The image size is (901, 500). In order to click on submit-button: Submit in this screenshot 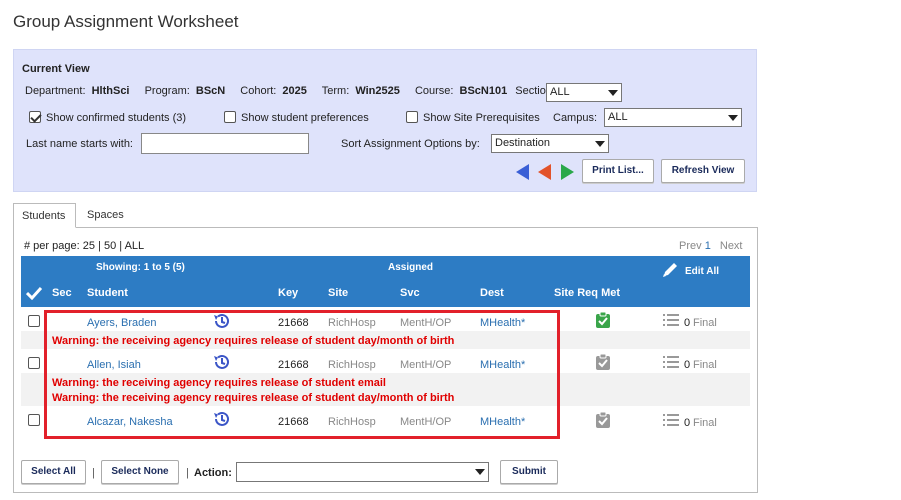, I will do `click(529, 472)`.